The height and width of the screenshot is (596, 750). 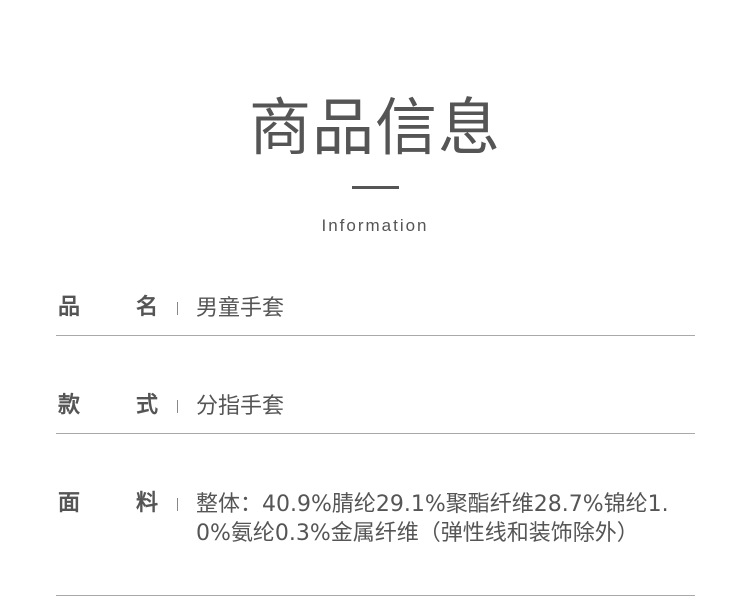 I want to click on row-label-first-char: 款, so click(x=69, y=405).